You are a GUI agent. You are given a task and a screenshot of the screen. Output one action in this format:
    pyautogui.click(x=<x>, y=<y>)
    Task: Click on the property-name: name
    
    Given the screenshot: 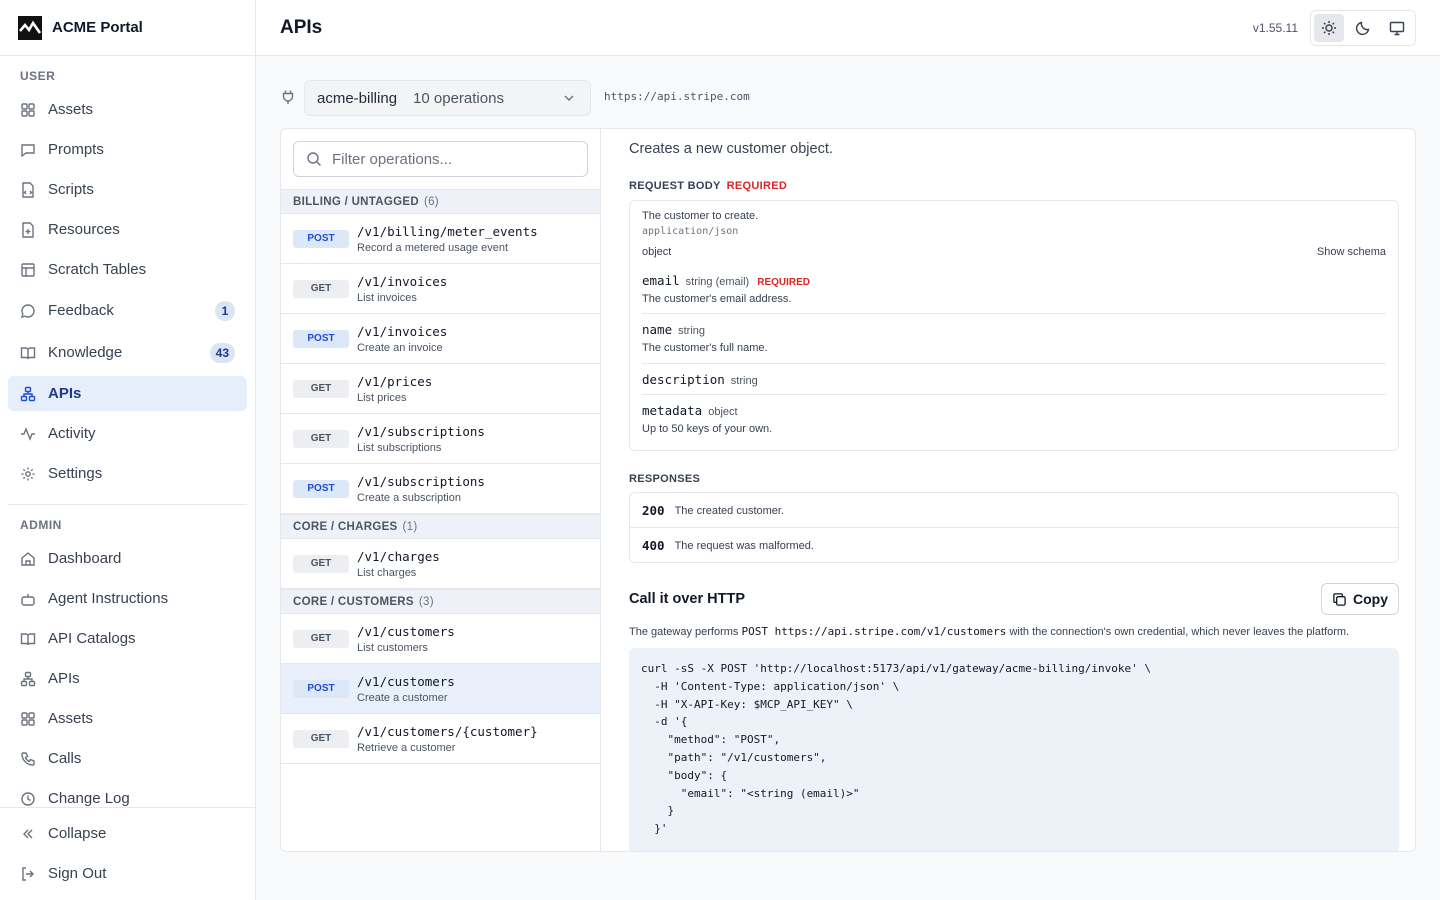 What is the action you would take?
    pyautogui.click(x=657, y=329)
    